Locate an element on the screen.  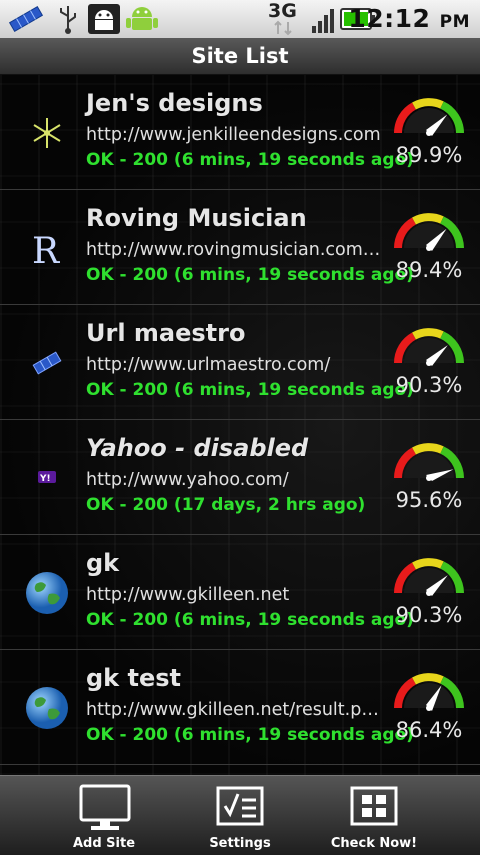
check-now-label: Check Now! is located at coordinates (374, 843).